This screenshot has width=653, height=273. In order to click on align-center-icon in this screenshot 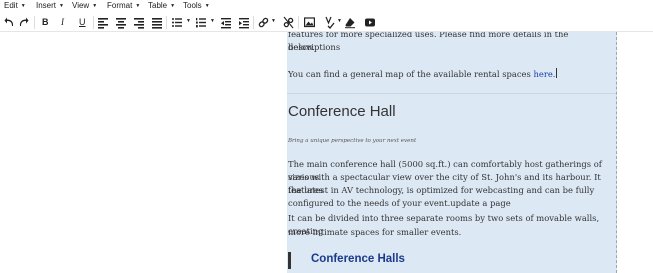, I will do `click(121, 23)`.